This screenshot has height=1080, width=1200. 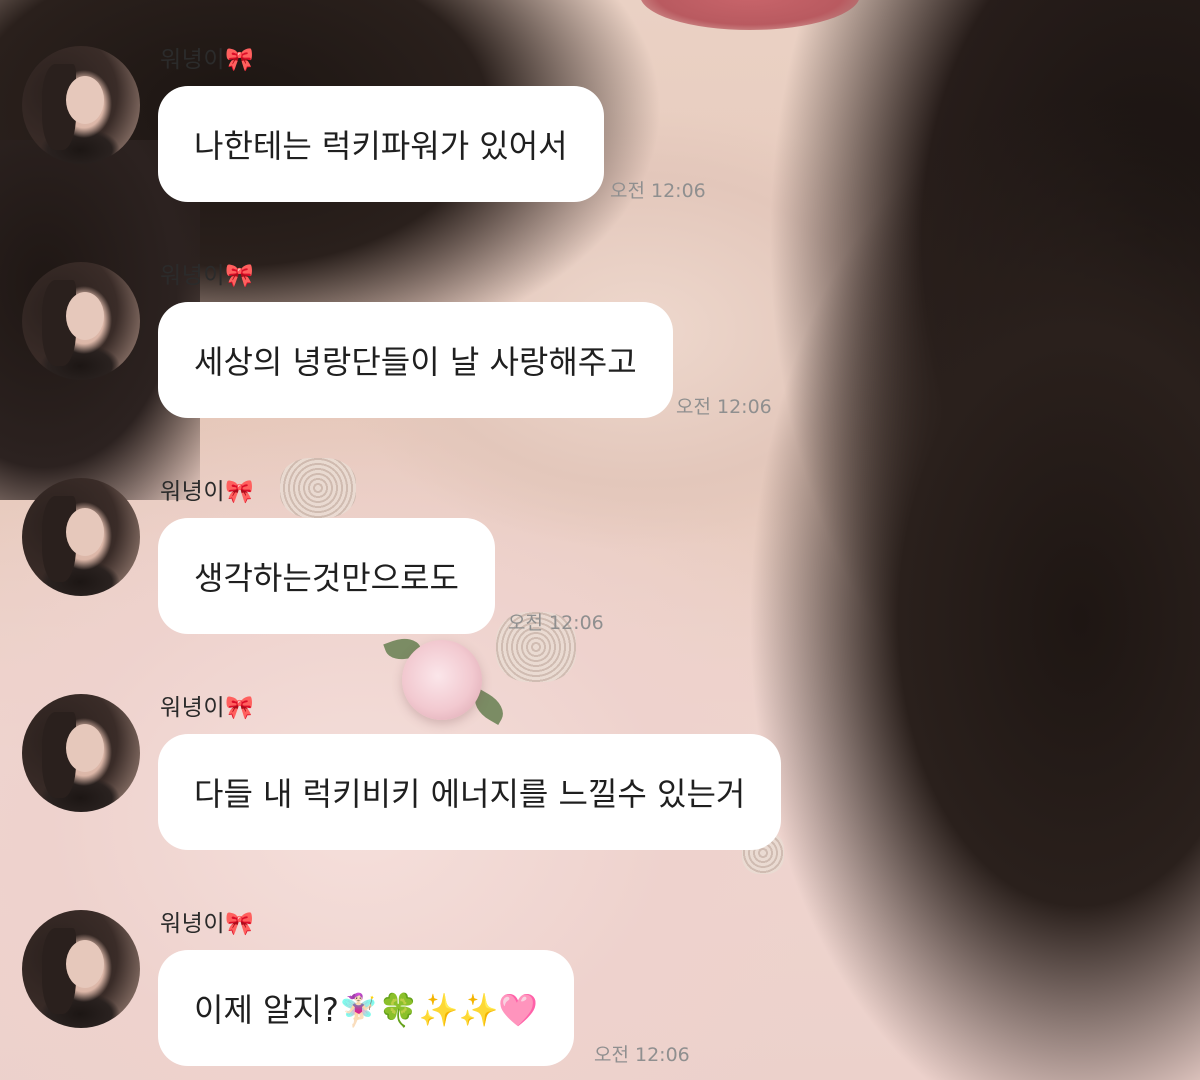 What do you see at coordinates (415, 360) in the screenshot?
I see `message-bubble: 세상의 녕랑단들이 날 사랑해주고` at bounding box center [415, 360].